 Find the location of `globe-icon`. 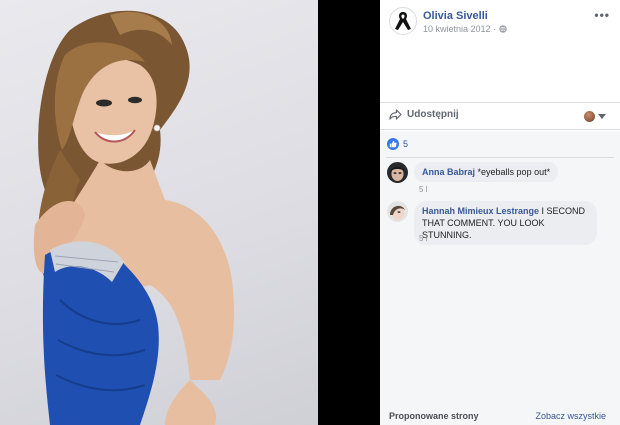

globe-icon is located at coordinates (502, 29).